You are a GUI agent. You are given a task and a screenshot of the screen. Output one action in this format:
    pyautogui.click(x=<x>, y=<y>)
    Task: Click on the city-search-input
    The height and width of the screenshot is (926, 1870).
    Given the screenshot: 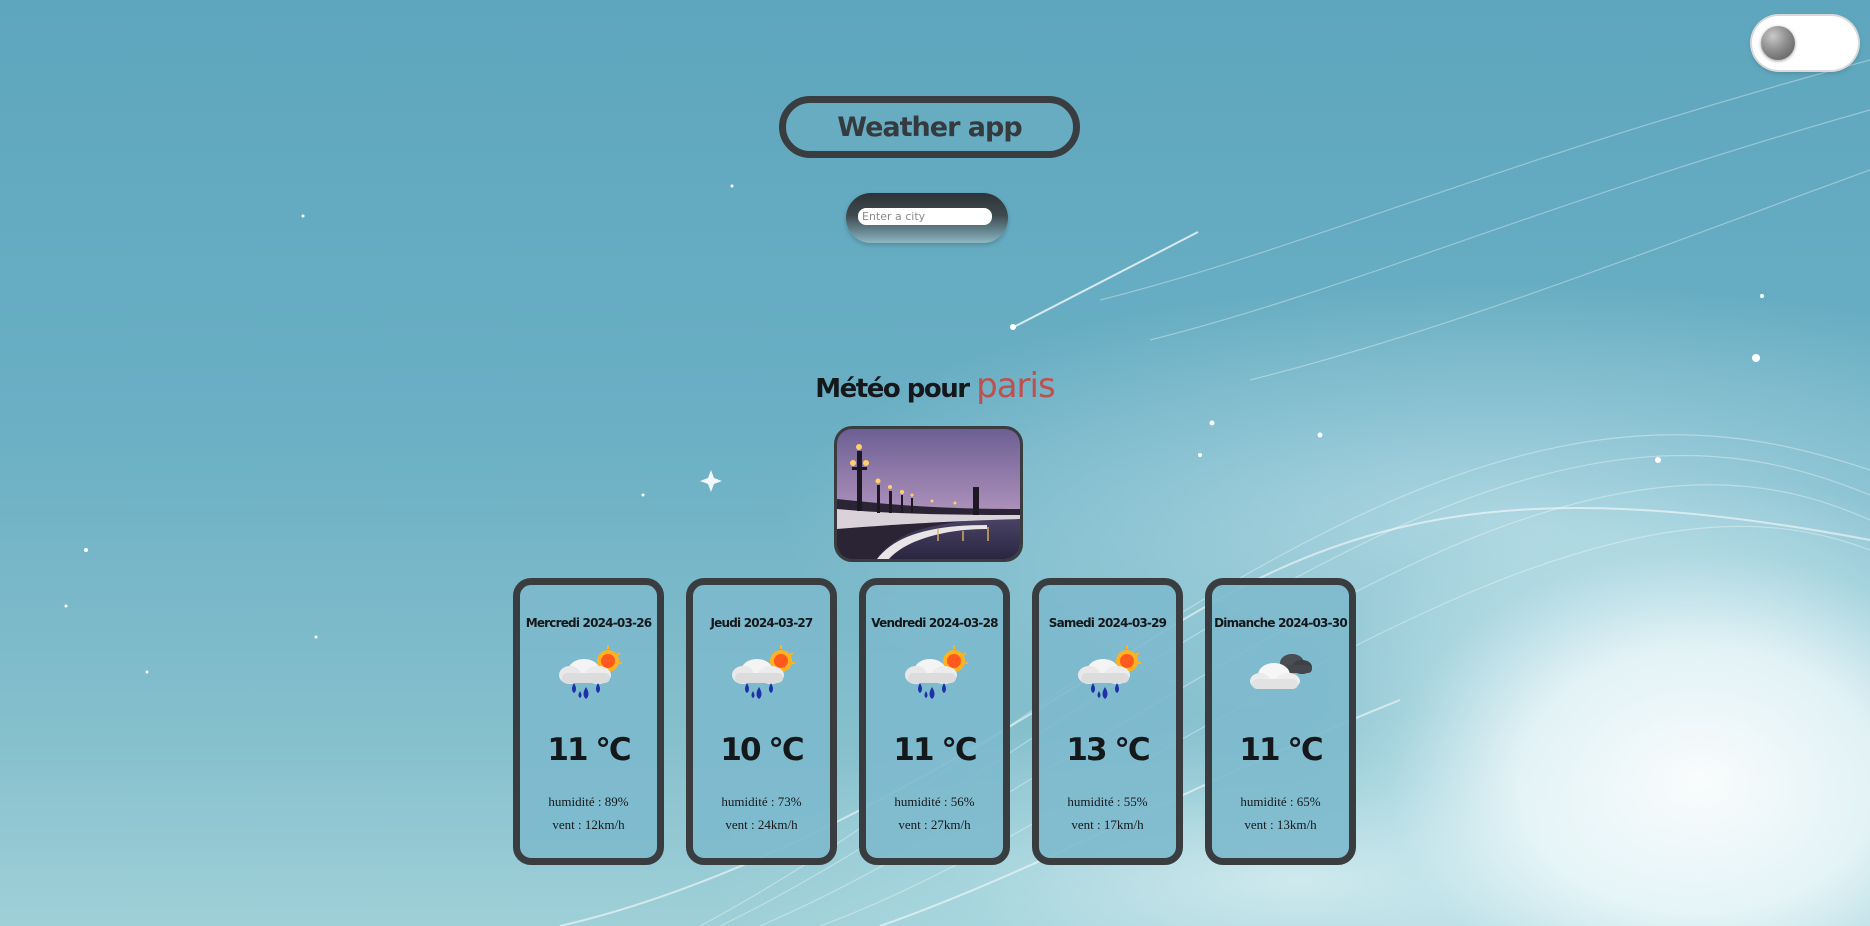 What is the action you would take?
    pyautogui.click(x=925, y=216)
    